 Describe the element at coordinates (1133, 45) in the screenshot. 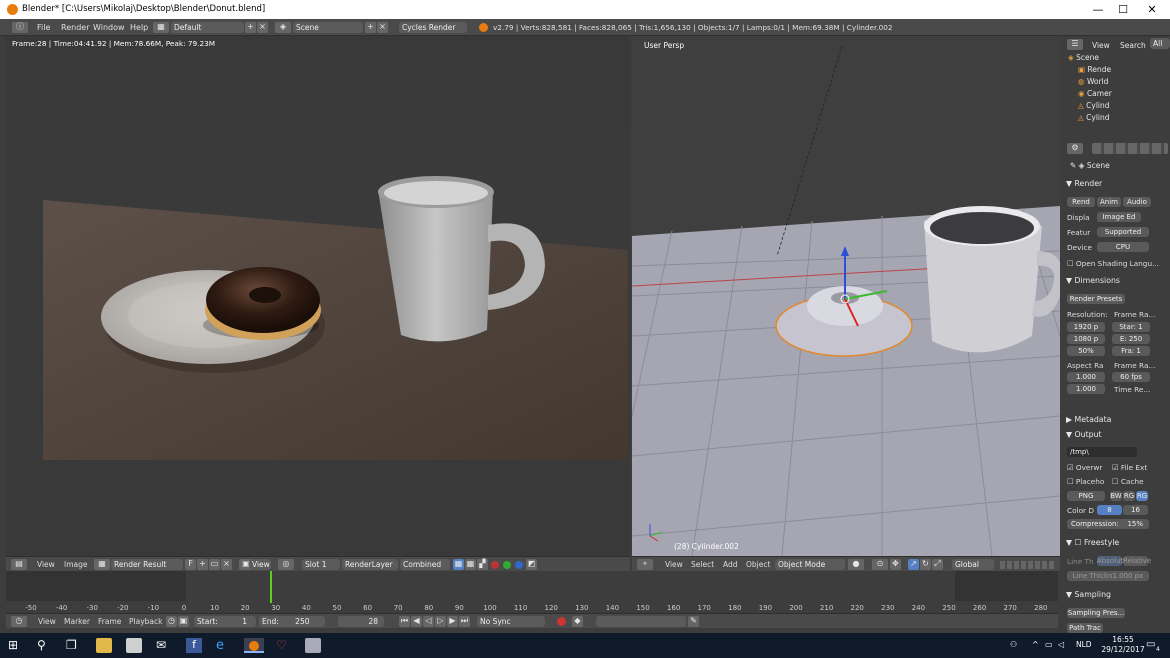

I see `outliner-menu-search: Search` at that location.